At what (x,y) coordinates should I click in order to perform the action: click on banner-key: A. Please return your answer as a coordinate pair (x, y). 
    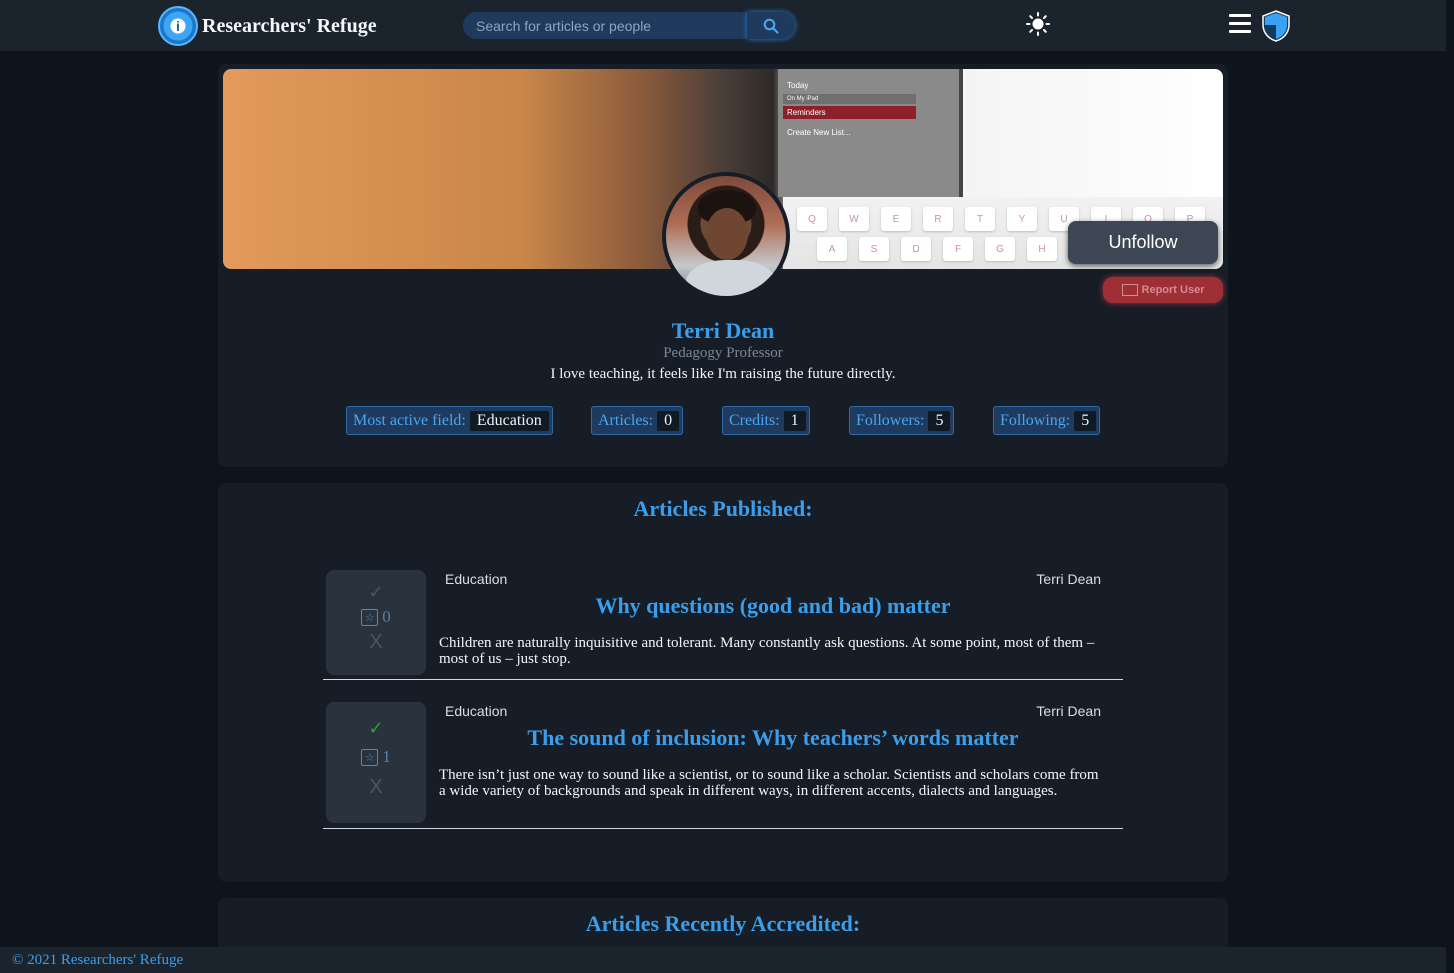
    Looking at the image, I should click on (832, 249).